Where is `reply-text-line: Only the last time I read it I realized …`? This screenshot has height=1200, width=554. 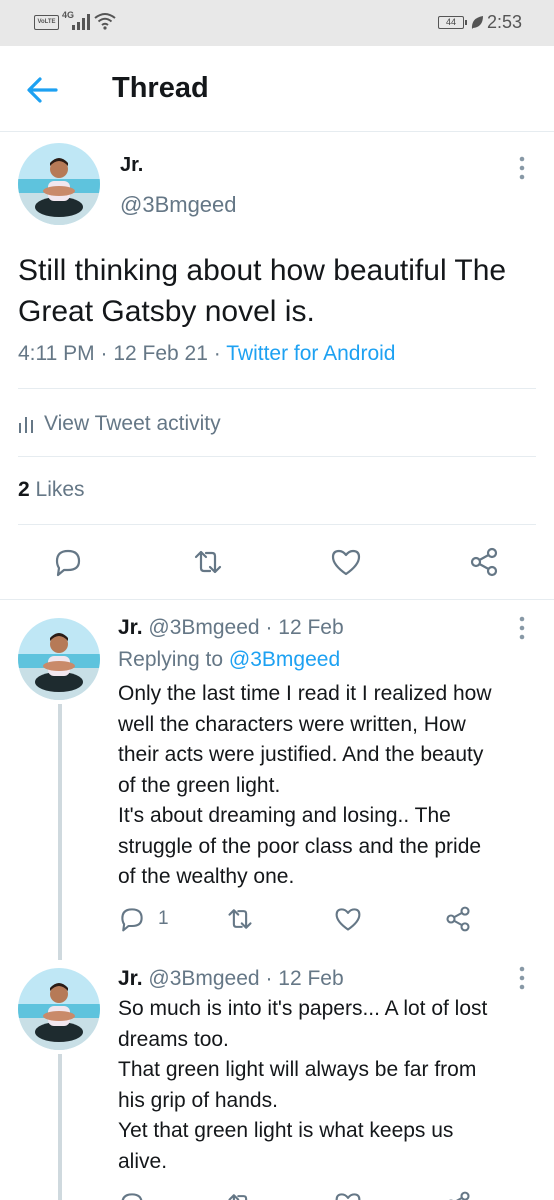 reply-text-line: Only the last time I read it I realized … is located at coordinates (305, 693).